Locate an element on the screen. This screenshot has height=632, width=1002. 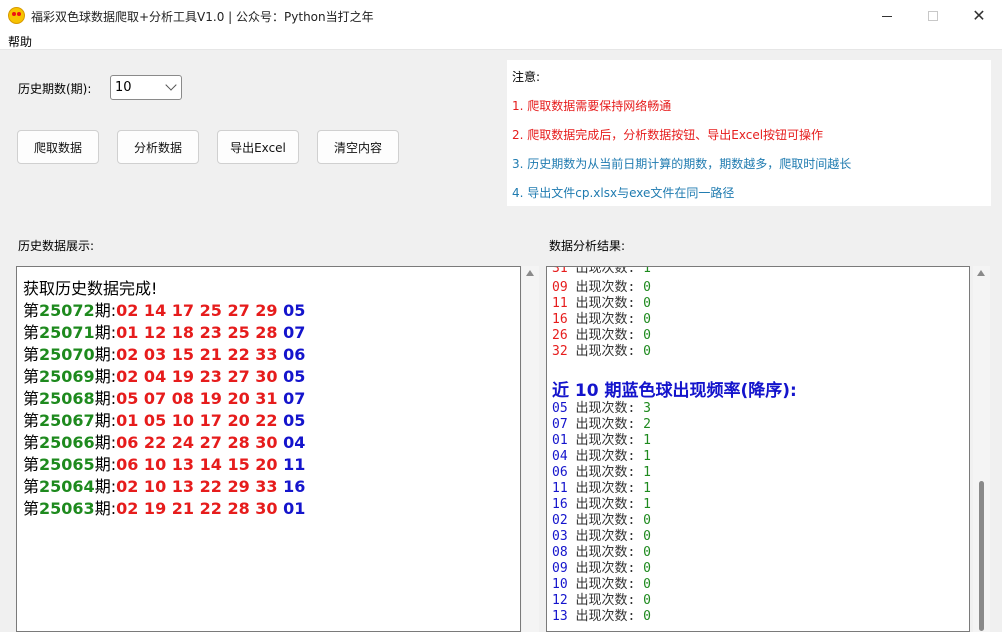
ball-number: 31 is located at coordinates (560, 271).